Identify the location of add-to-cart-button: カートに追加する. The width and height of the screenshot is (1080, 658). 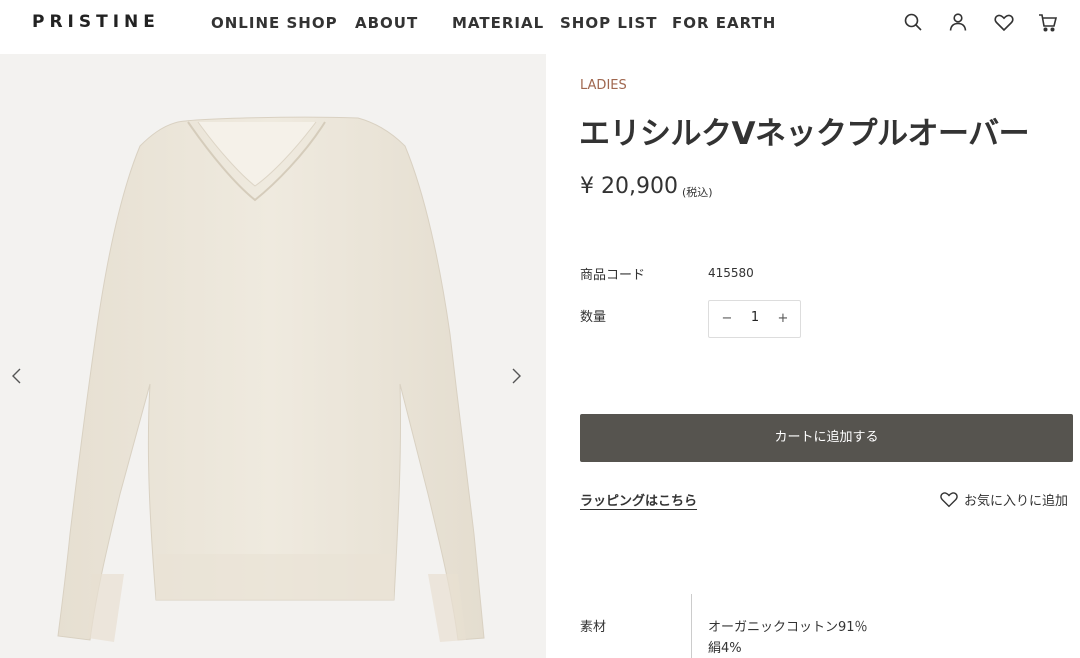
(826, 438).